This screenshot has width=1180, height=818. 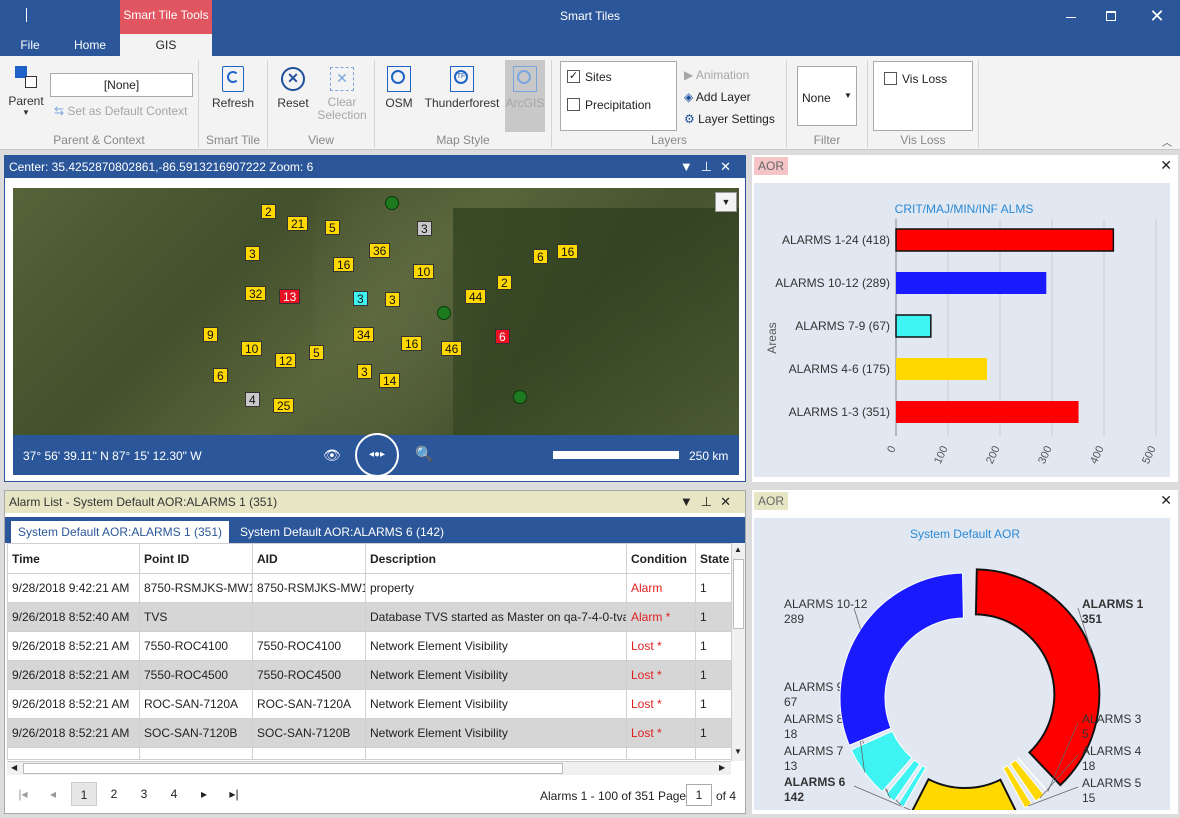 What do you see at coordinates (233, 87) in the screenshot?
I see `refresh-button: Refresh` at bounding box center [233, 87].